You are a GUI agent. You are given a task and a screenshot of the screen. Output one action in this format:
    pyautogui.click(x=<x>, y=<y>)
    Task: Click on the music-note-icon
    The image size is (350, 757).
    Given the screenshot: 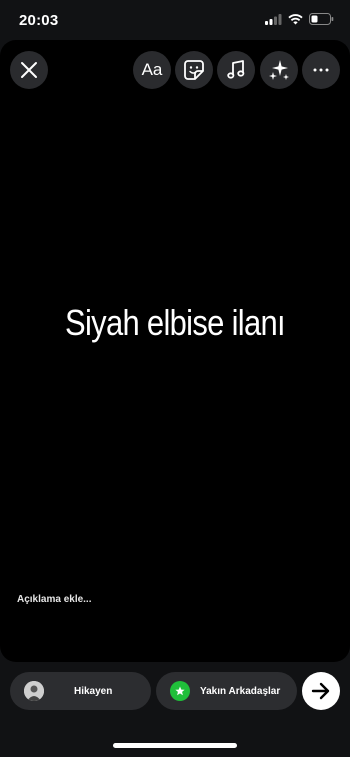 What is the action you would take?
    pyautogui.click(x=236, y=69)
    